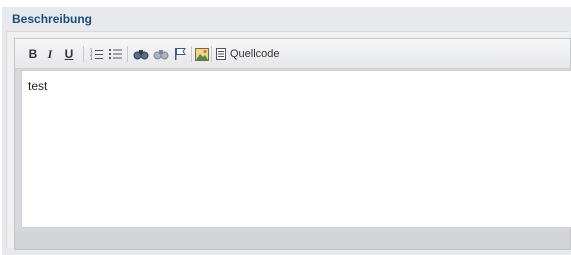  Describe the element at coordinates (50, 54) in the screenshot. I see `italic-button: I` at that location.